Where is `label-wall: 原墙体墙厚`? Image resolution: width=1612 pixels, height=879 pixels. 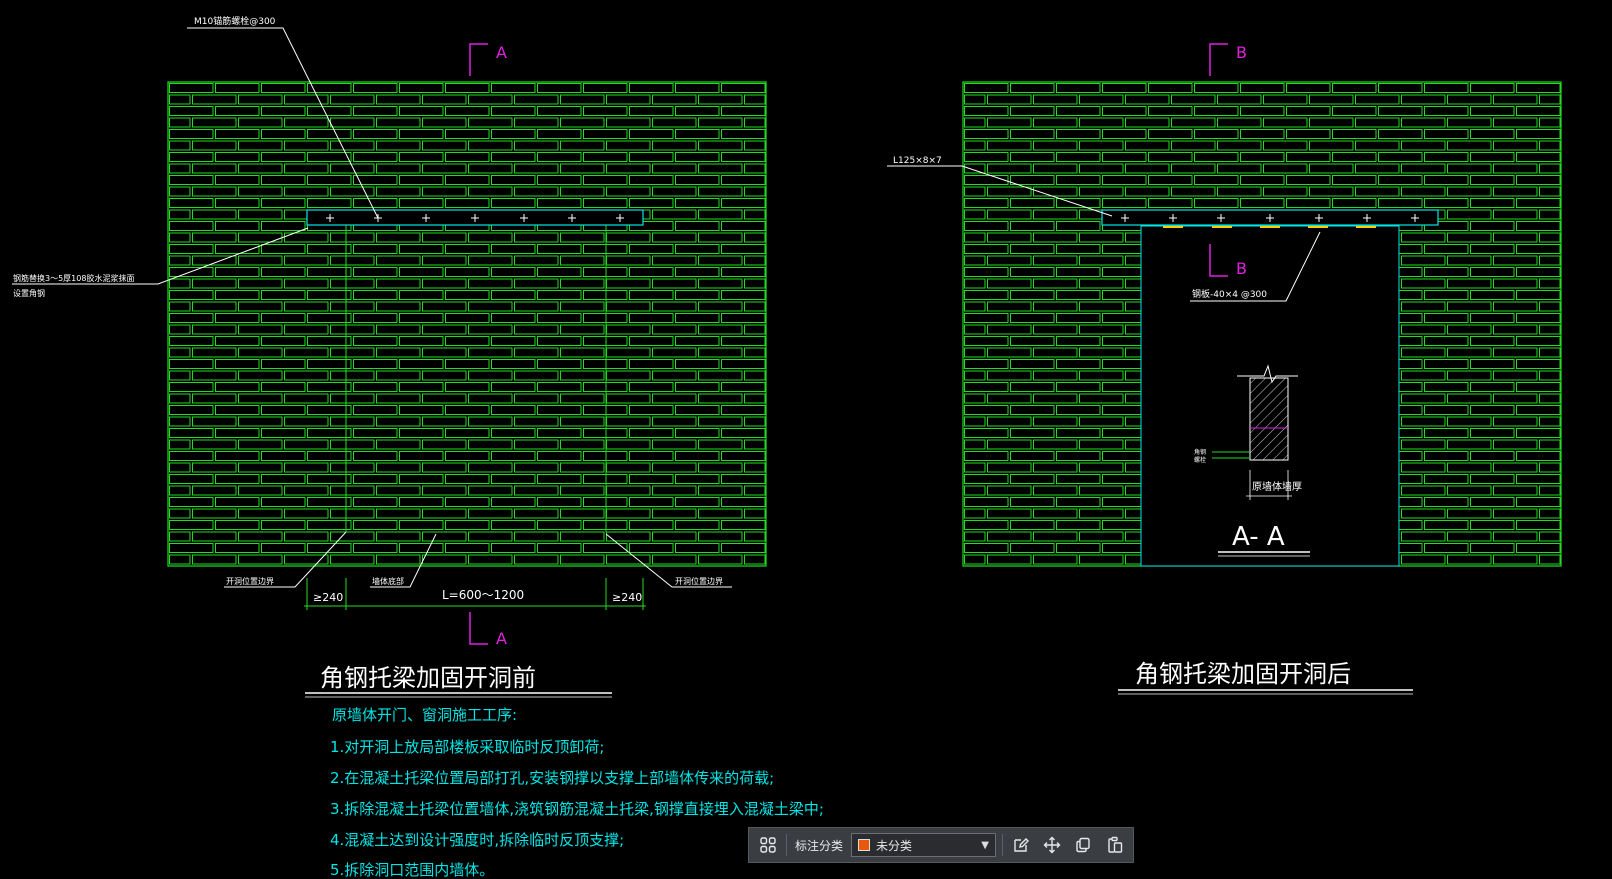
label-wall: 原墙体墙厚 is located at coordinates (1277, 486).